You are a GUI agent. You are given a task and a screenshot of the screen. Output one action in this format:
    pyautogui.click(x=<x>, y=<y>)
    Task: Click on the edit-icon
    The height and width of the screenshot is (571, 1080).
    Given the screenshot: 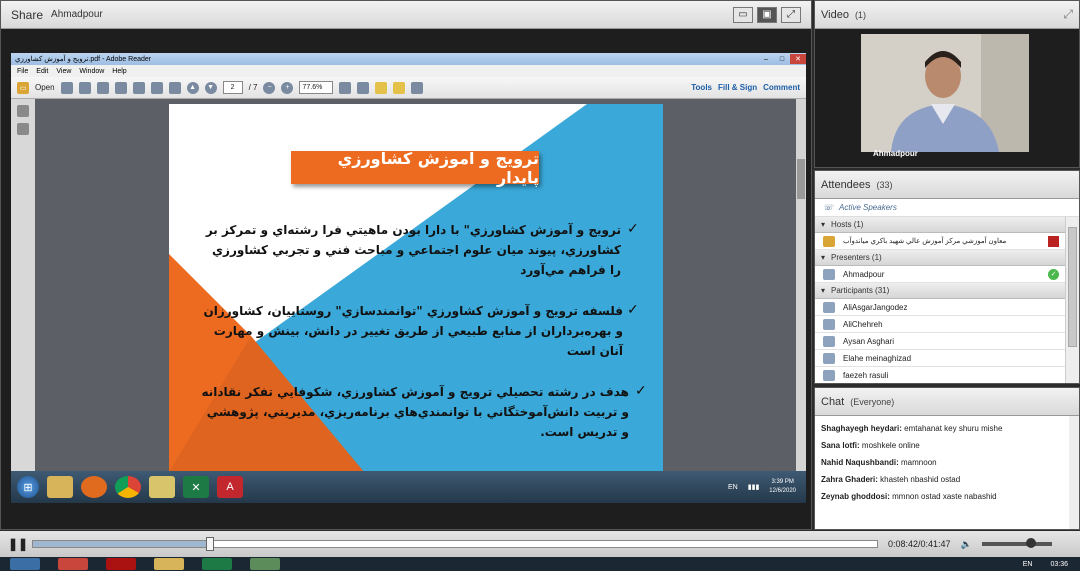 What is the action you would take?
    pyautogui.click(x=84, y=87)
    